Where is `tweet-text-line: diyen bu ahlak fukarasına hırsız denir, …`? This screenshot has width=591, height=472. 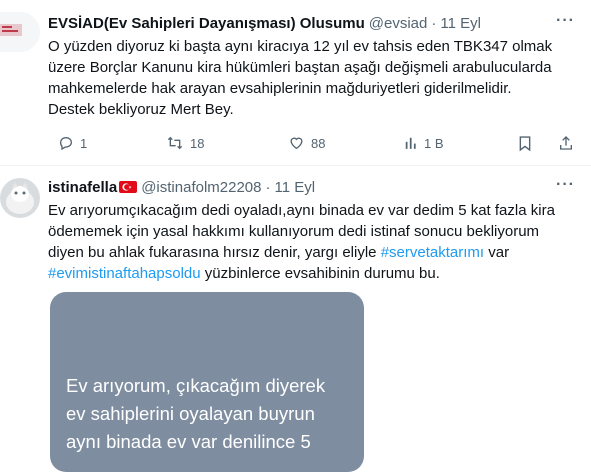 tweet-text-line: diyen bu ahlak fukarasına hırsız denir, … is located at coordinates (312, 252).